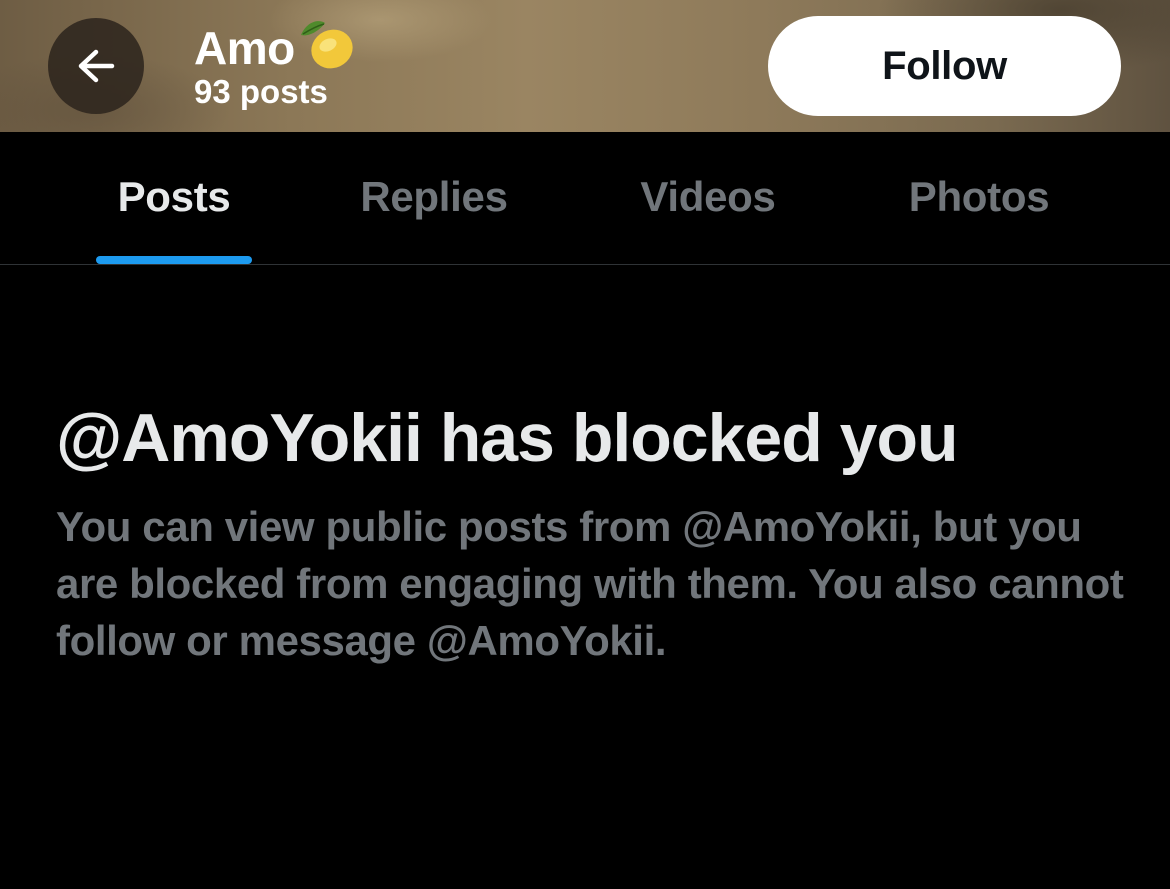 This screenshot has width=1170, height=889. What do you see at coordinates (507, 438) in the screenshot?
I see `blocked-notice-title: @AmoYokii has blocked you` at bounding box center [507, 438].